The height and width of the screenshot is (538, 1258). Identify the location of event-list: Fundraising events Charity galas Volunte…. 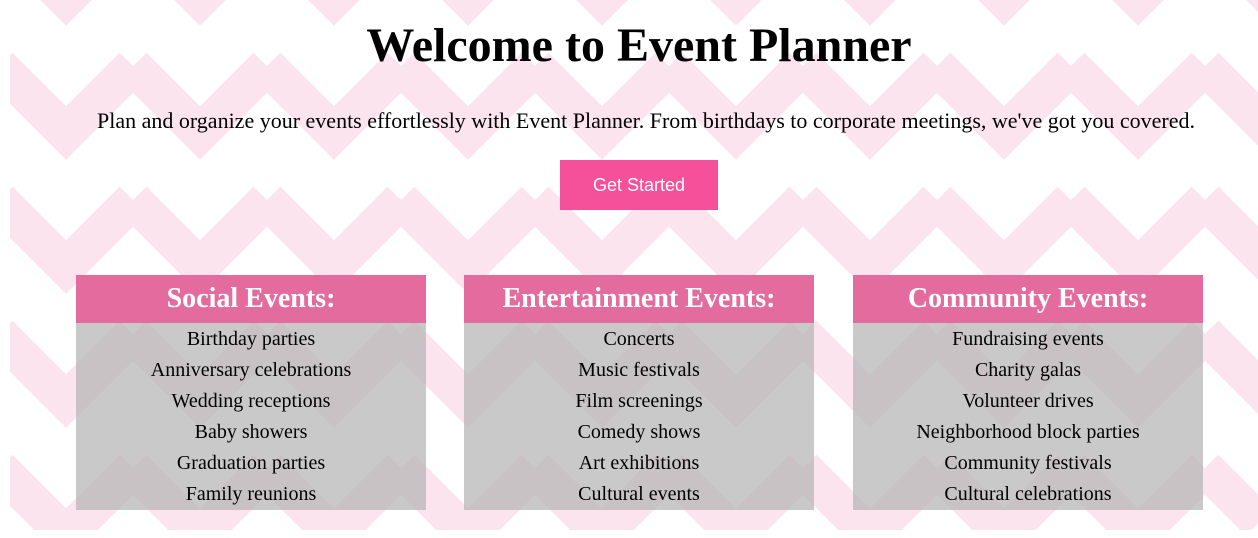
(1028, 417).